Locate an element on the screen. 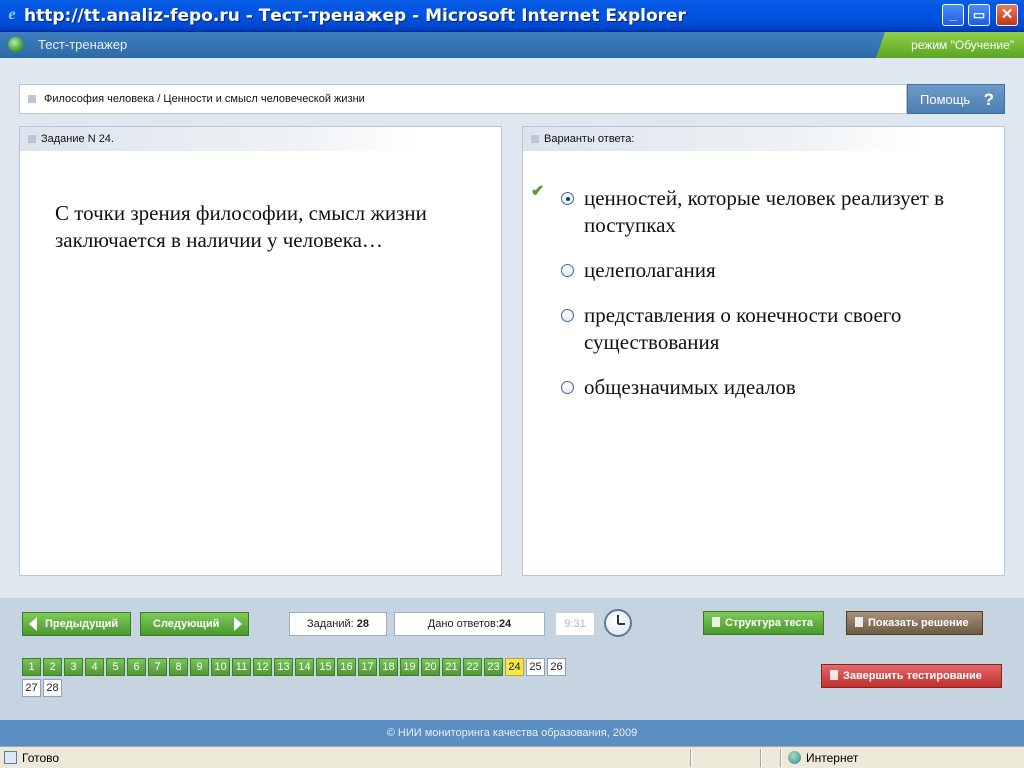 The width and height of the screenshot is (1024, 768). tasks-counter-label: Заданий: is located at coordinates (330, 624).